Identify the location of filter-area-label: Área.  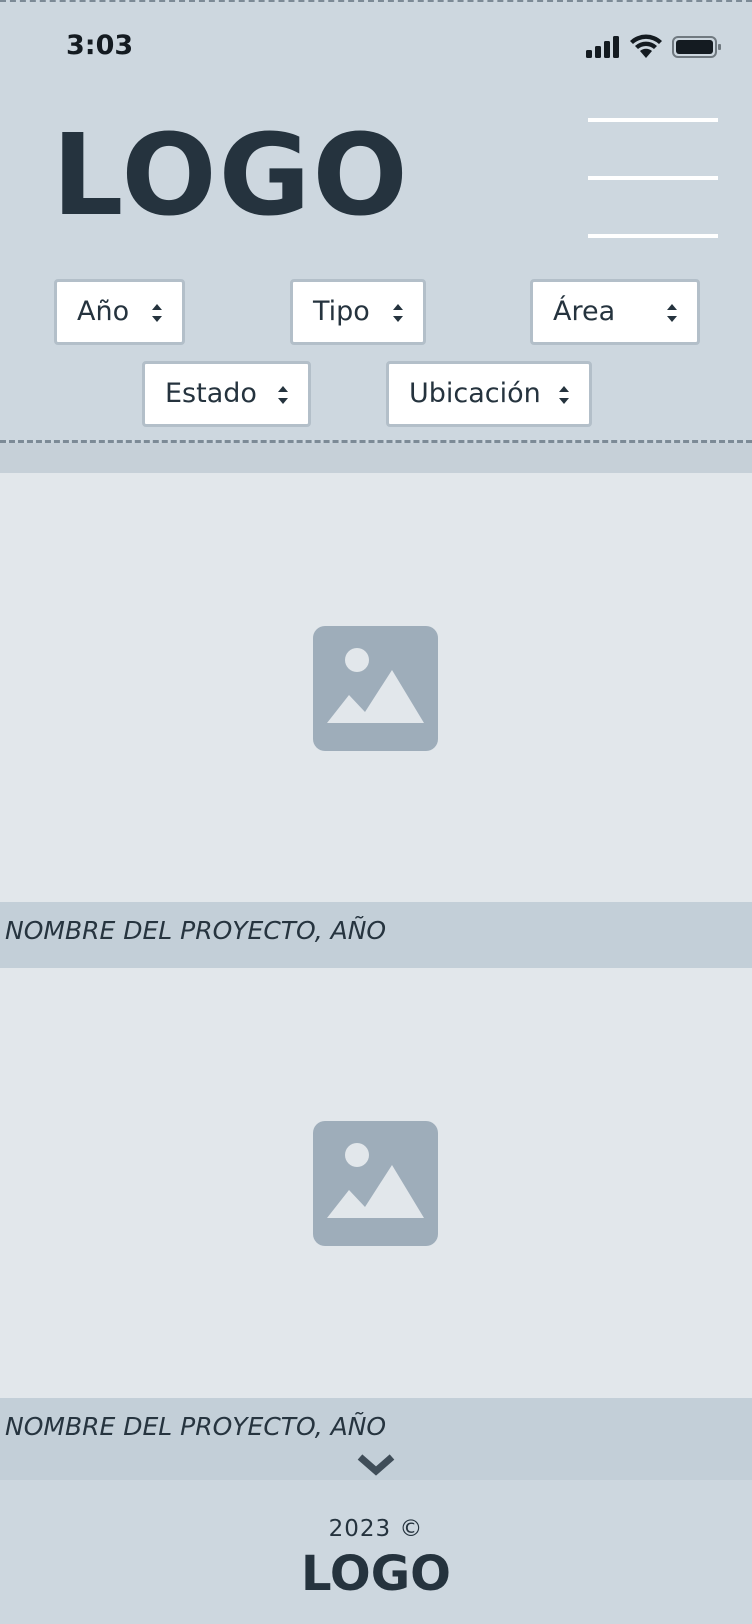
(584, 311).